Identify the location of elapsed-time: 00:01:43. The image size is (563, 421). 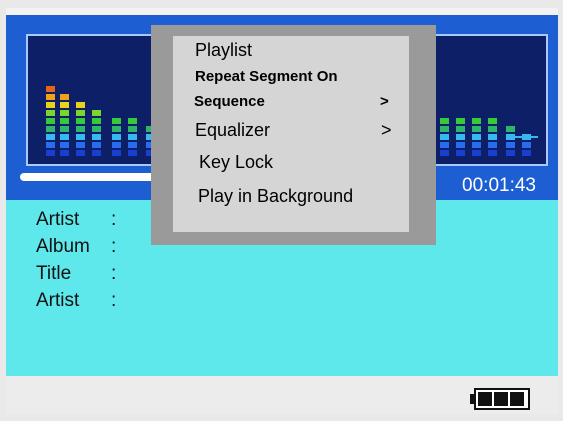
(499, 185).